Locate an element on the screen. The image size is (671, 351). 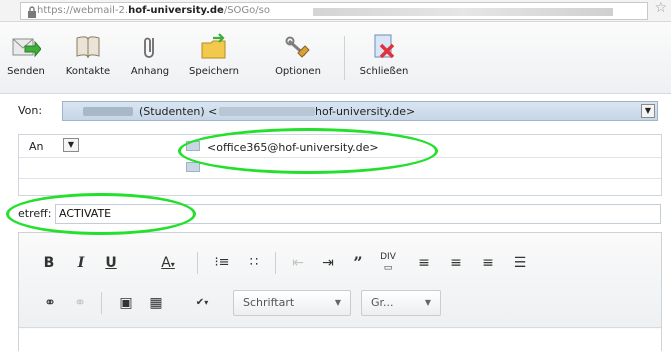
table-icon: ▦ is located at coordinates (156, 303).